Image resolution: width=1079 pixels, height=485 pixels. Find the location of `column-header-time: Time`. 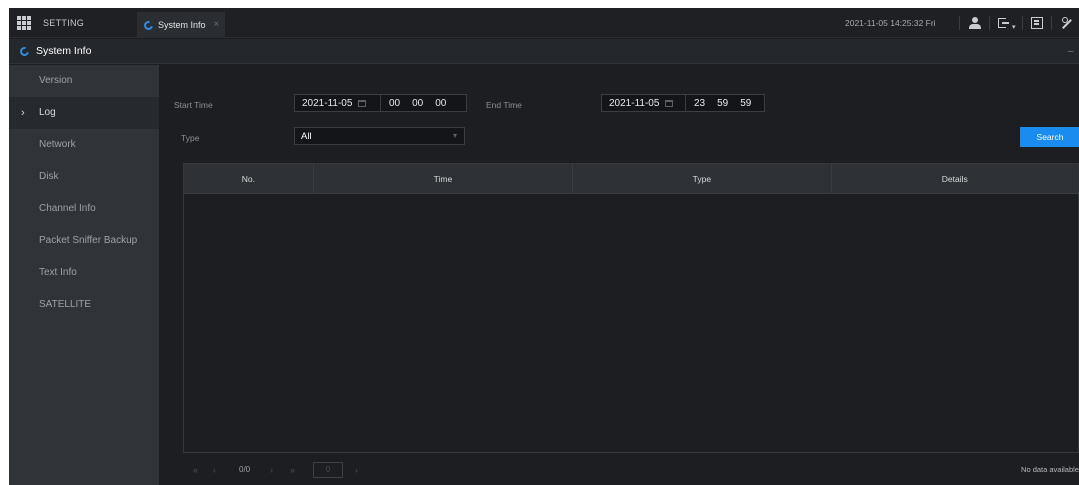

column-header-time: Time is located at coordinates (444, 178).